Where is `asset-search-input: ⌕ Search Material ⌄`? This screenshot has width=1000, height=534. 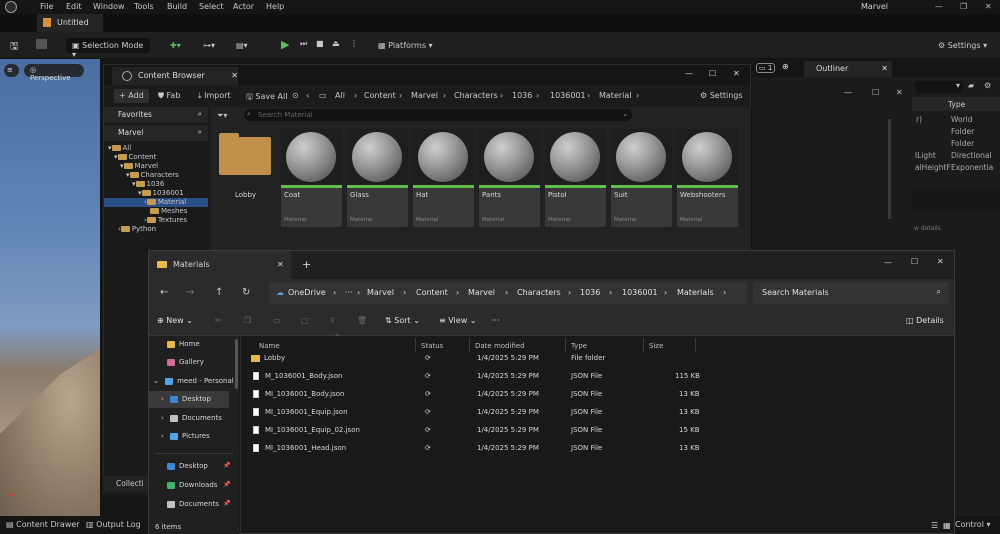
asset-search-input: ⌕ Search Material ⌄ is located at coordinates (438, 115).